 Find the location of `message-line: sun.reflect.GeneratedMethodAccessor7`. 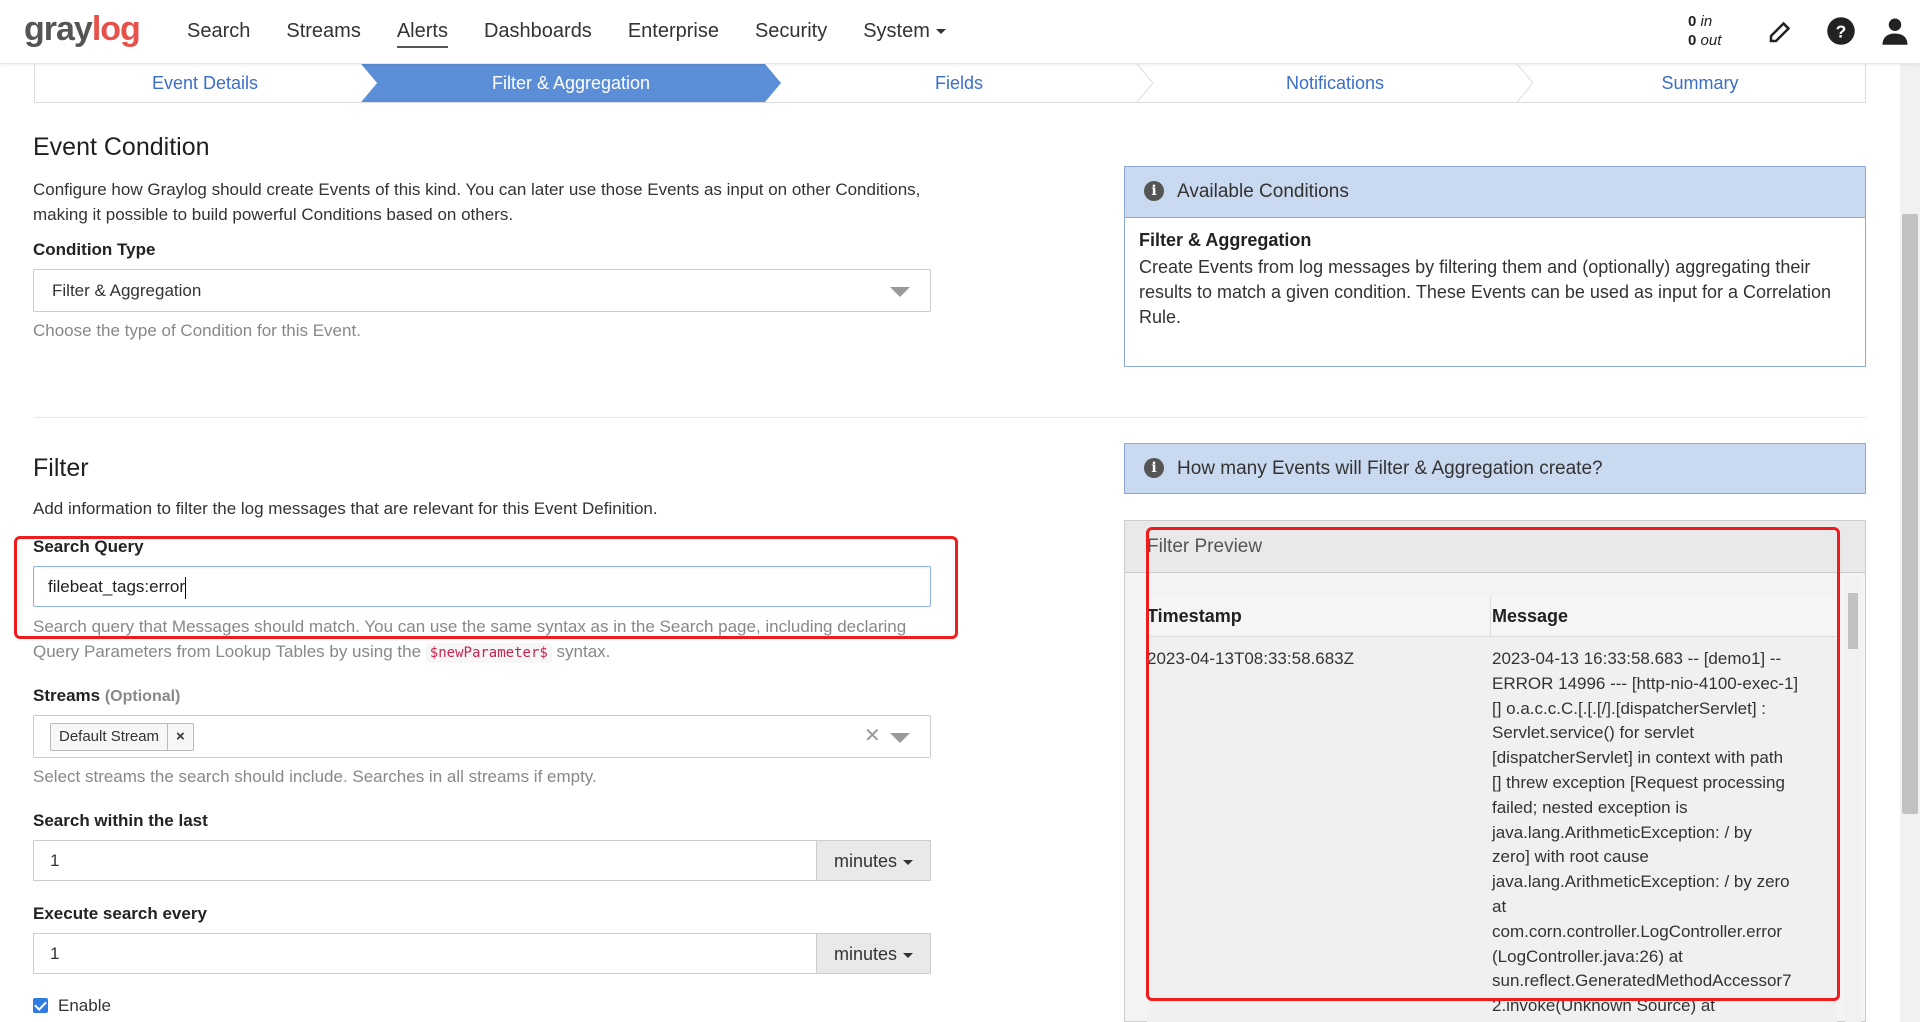

message-line: sun.reflect.GeneratedMethodAccessor7 is located at coordinates (1642, 981).